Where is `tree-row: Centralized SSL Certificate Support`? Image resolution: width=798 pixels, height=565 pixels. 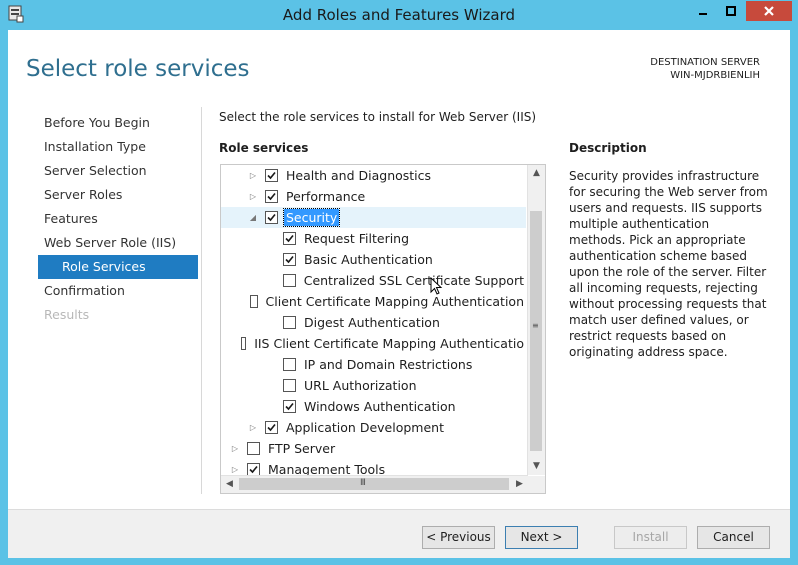 tree-row: Centralized SSL Certificate Support is located at coordinates (373, 280).